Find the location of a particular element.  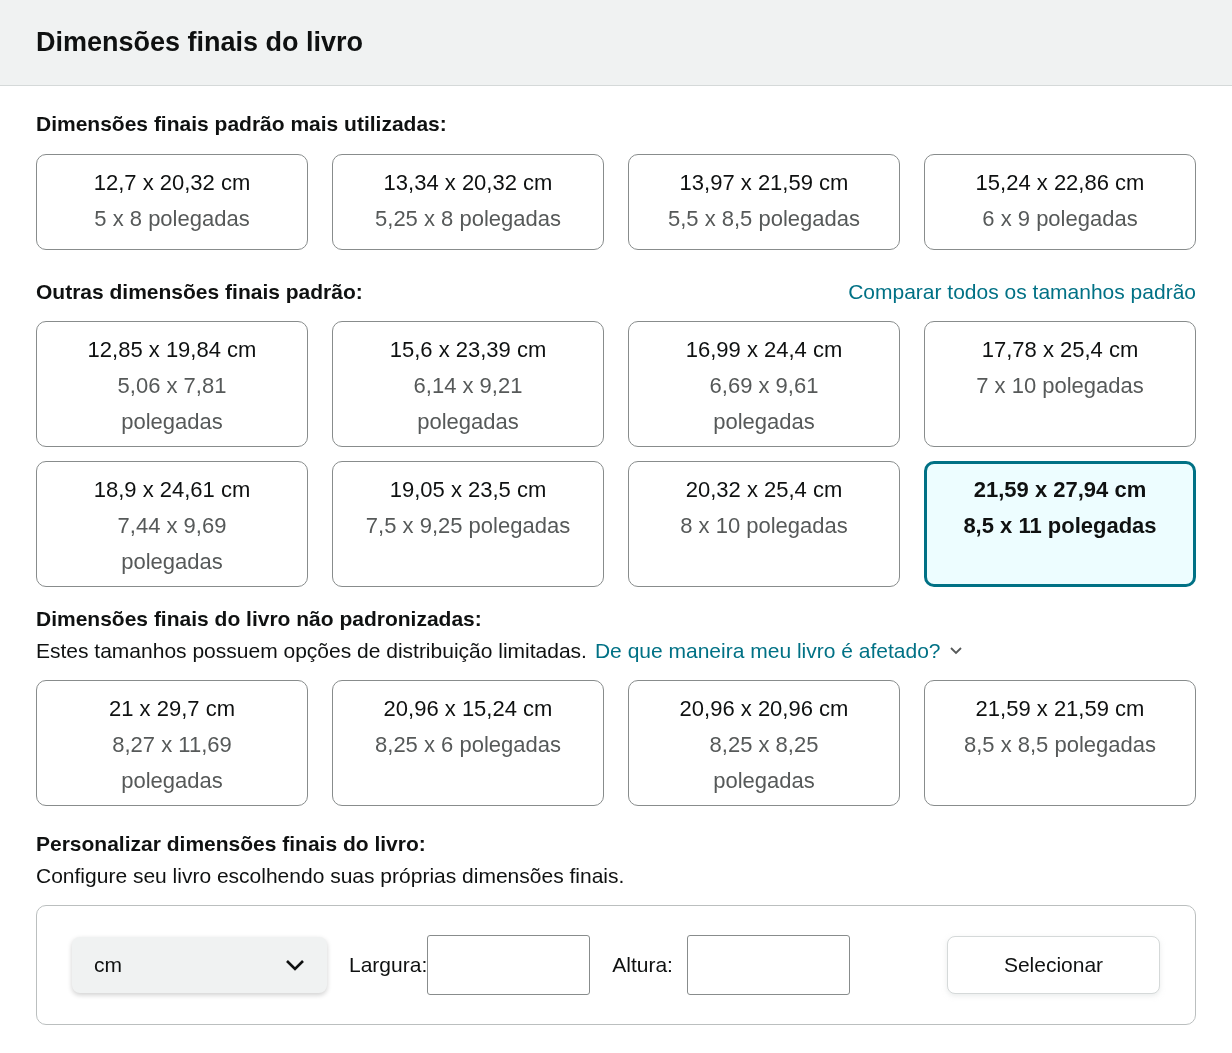

unit-dropdown: cm is located at coordinates (199, 965).